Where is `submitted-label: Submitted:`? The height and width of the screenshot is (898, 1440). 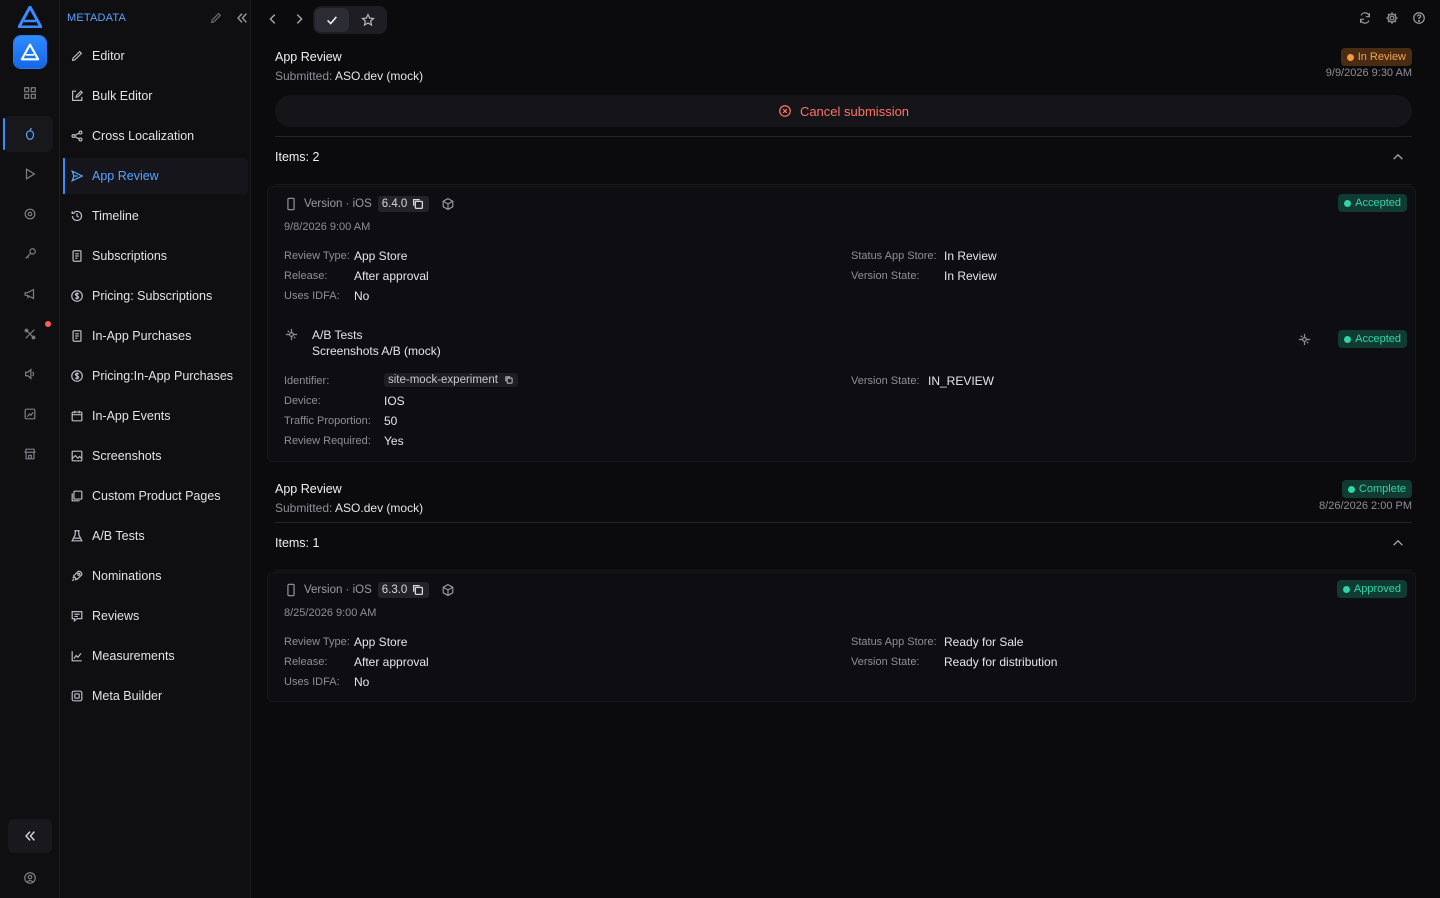
submitted-label: Submitted: is located at coordinates (304, 76).